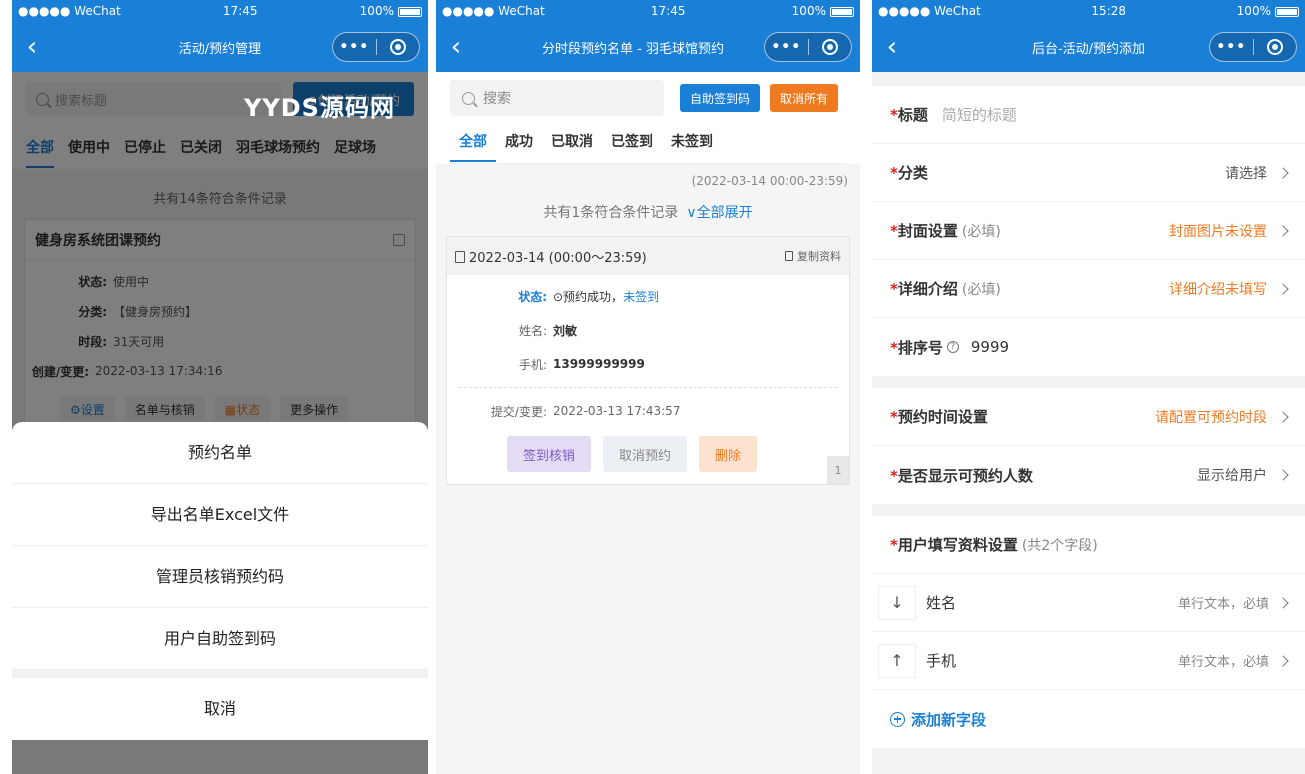  Describe the element at coordinates (548, 330) in the screenshot. I see `row-name: 姓名: 刘敏` at that location.